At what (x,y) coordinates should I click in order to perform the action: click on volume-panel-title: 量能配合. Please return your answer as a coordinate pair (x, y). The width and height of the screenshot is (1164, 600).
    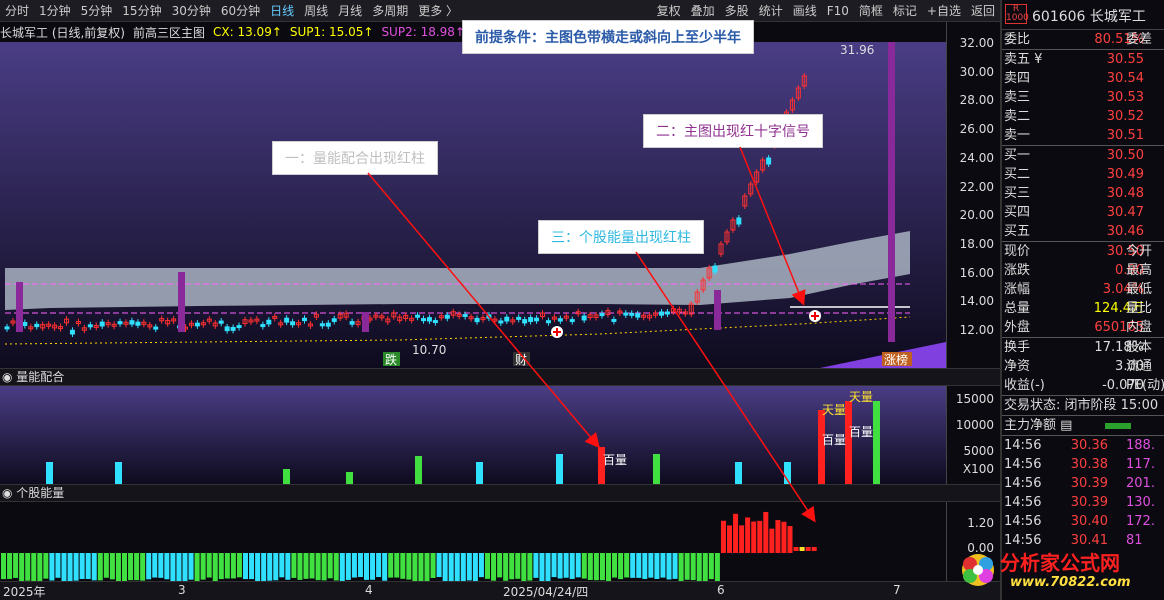
    Looking at the image, I should click on (40, 377).